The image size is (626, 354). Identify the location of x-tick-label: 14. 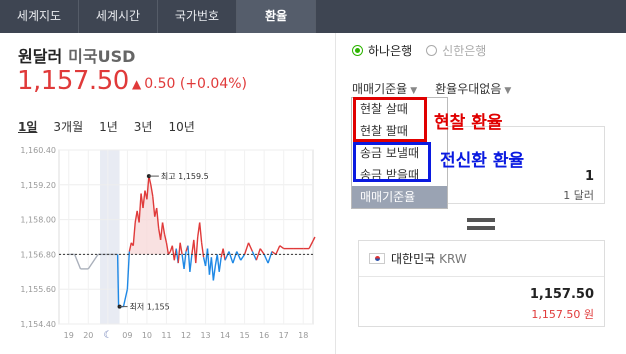
(225, 335).